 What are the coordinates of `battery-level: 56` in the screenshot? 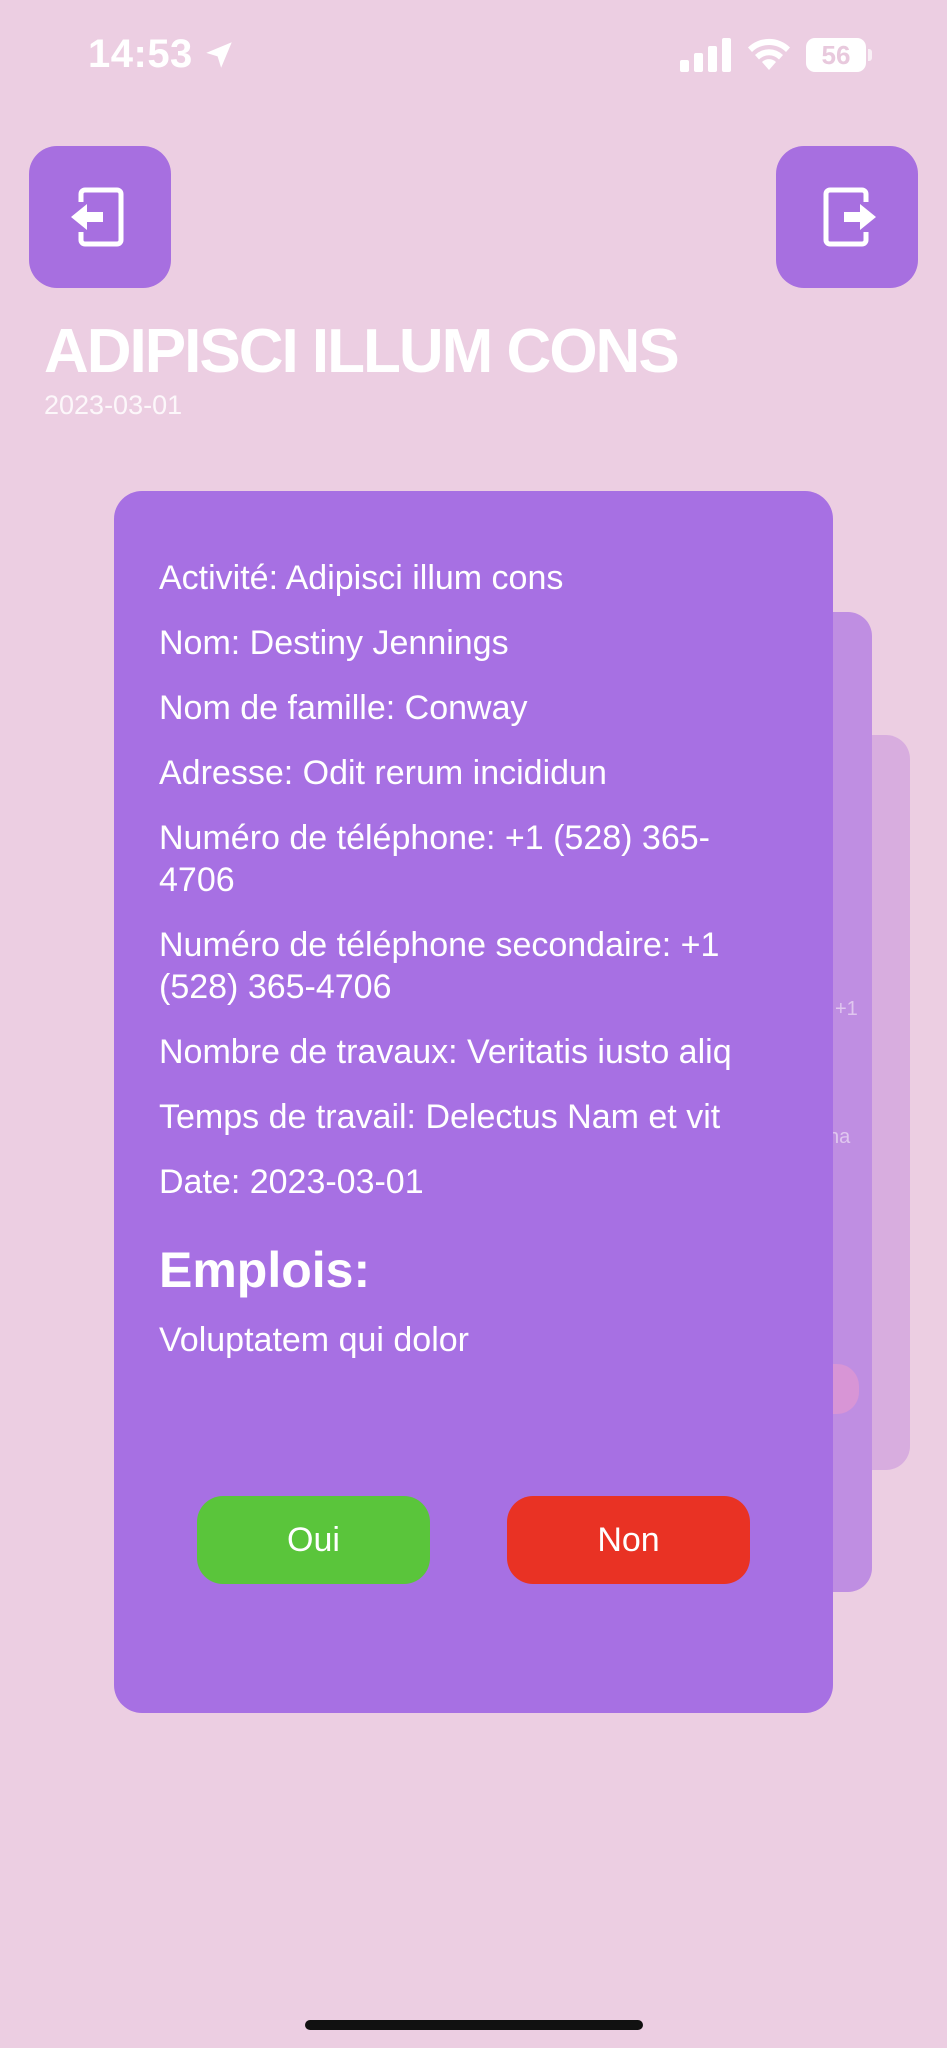 It's located at (836, 55).